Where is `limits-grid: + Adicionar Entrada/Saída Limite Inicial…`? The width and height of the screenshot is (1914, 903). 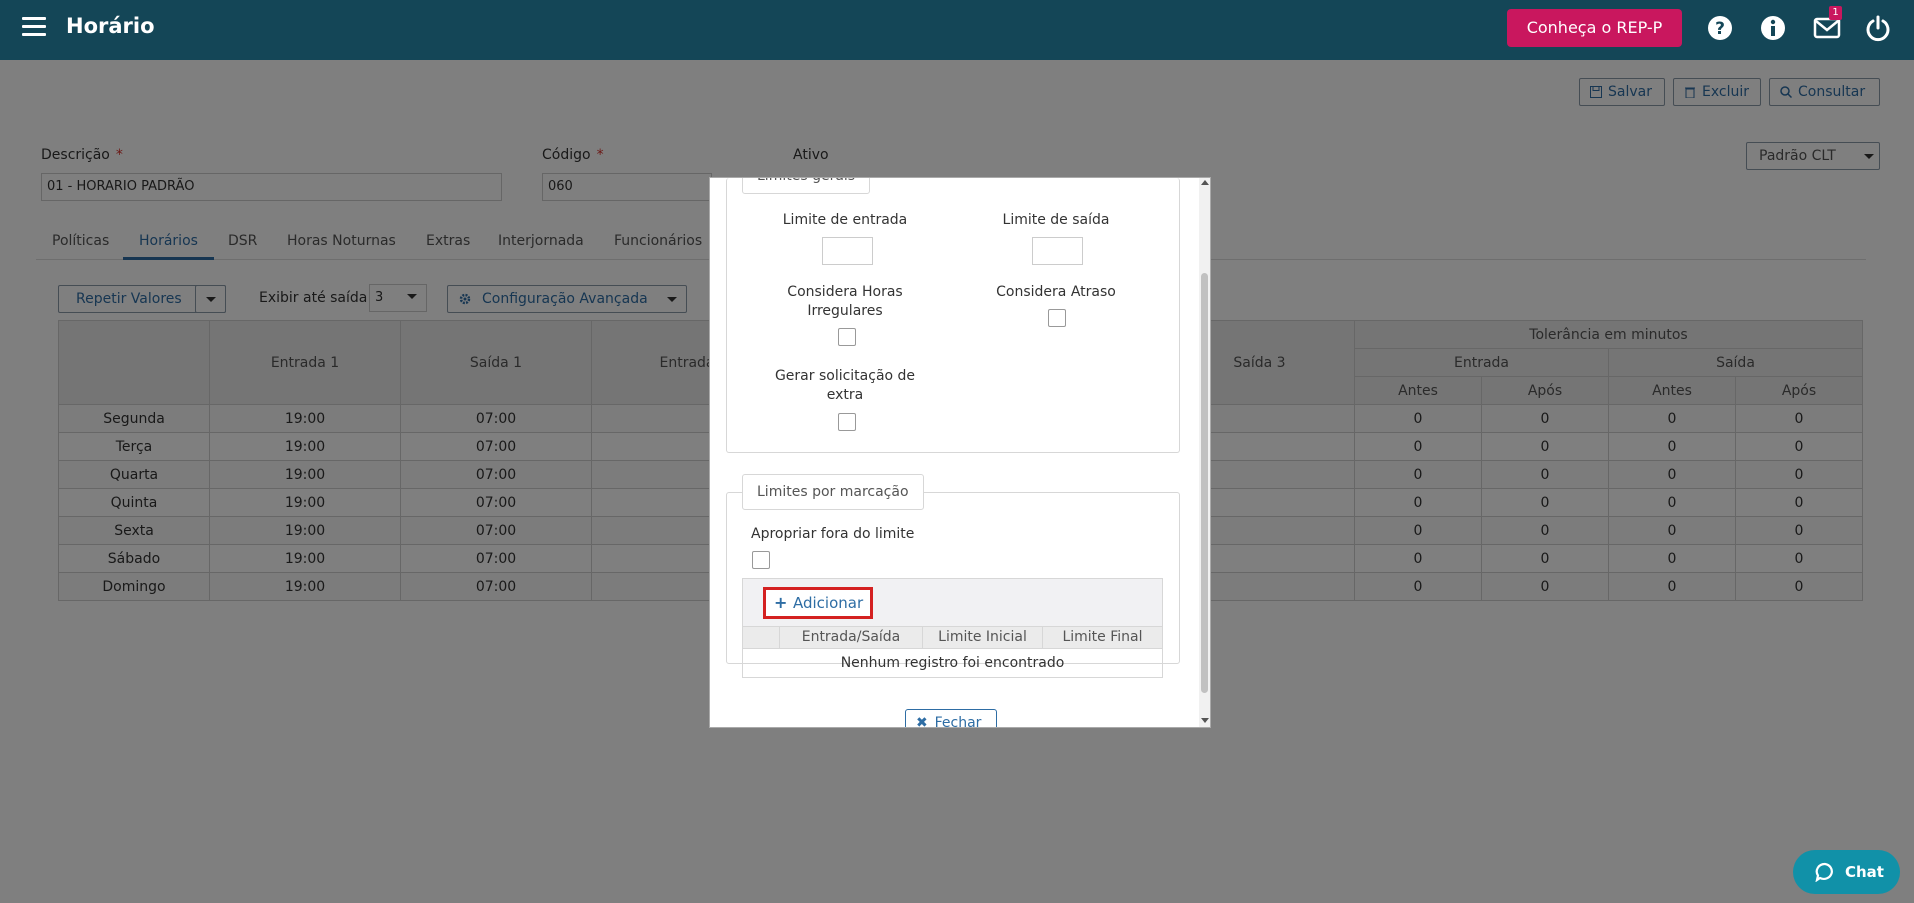
limits-grid: + Adicionar Entrada/Saída Limite Inicial… is located at coordinates (952, 628).